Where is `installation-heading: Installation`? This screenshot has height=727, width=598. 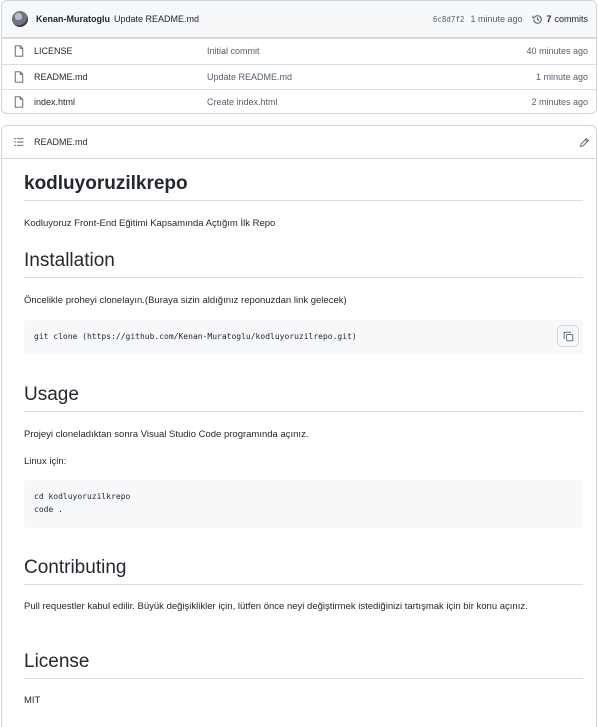
installation-heading: Installation is located at coordinates (303, 264).